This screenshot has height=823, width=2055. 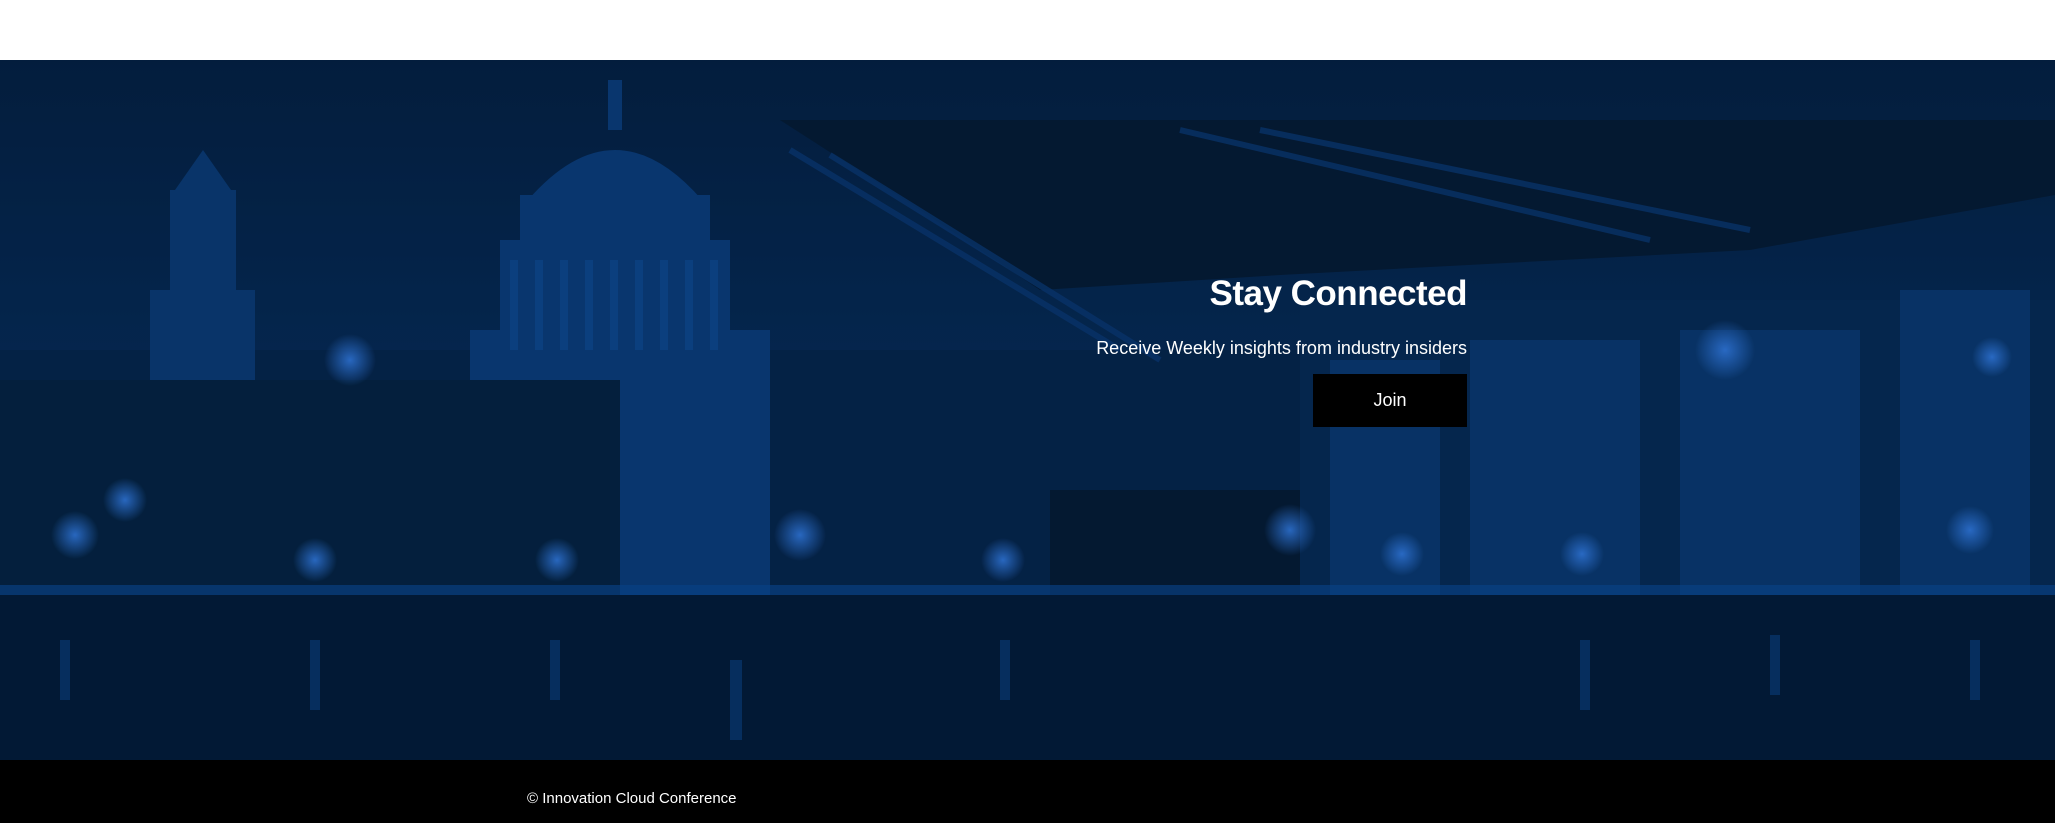 What do you see at coordinates (632, 798) in the screenshot?
I see `copyright-text: © Innovation Cloud Conference` at bounding box center [632, 798].